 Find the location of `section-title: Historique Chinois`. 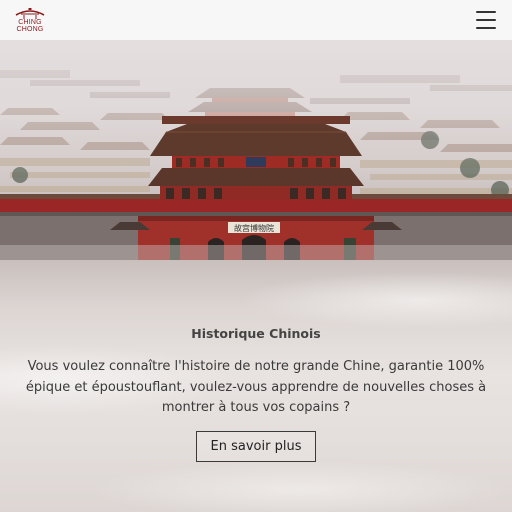

section-title: Historique Chinois is located at coordinates (256, 333).